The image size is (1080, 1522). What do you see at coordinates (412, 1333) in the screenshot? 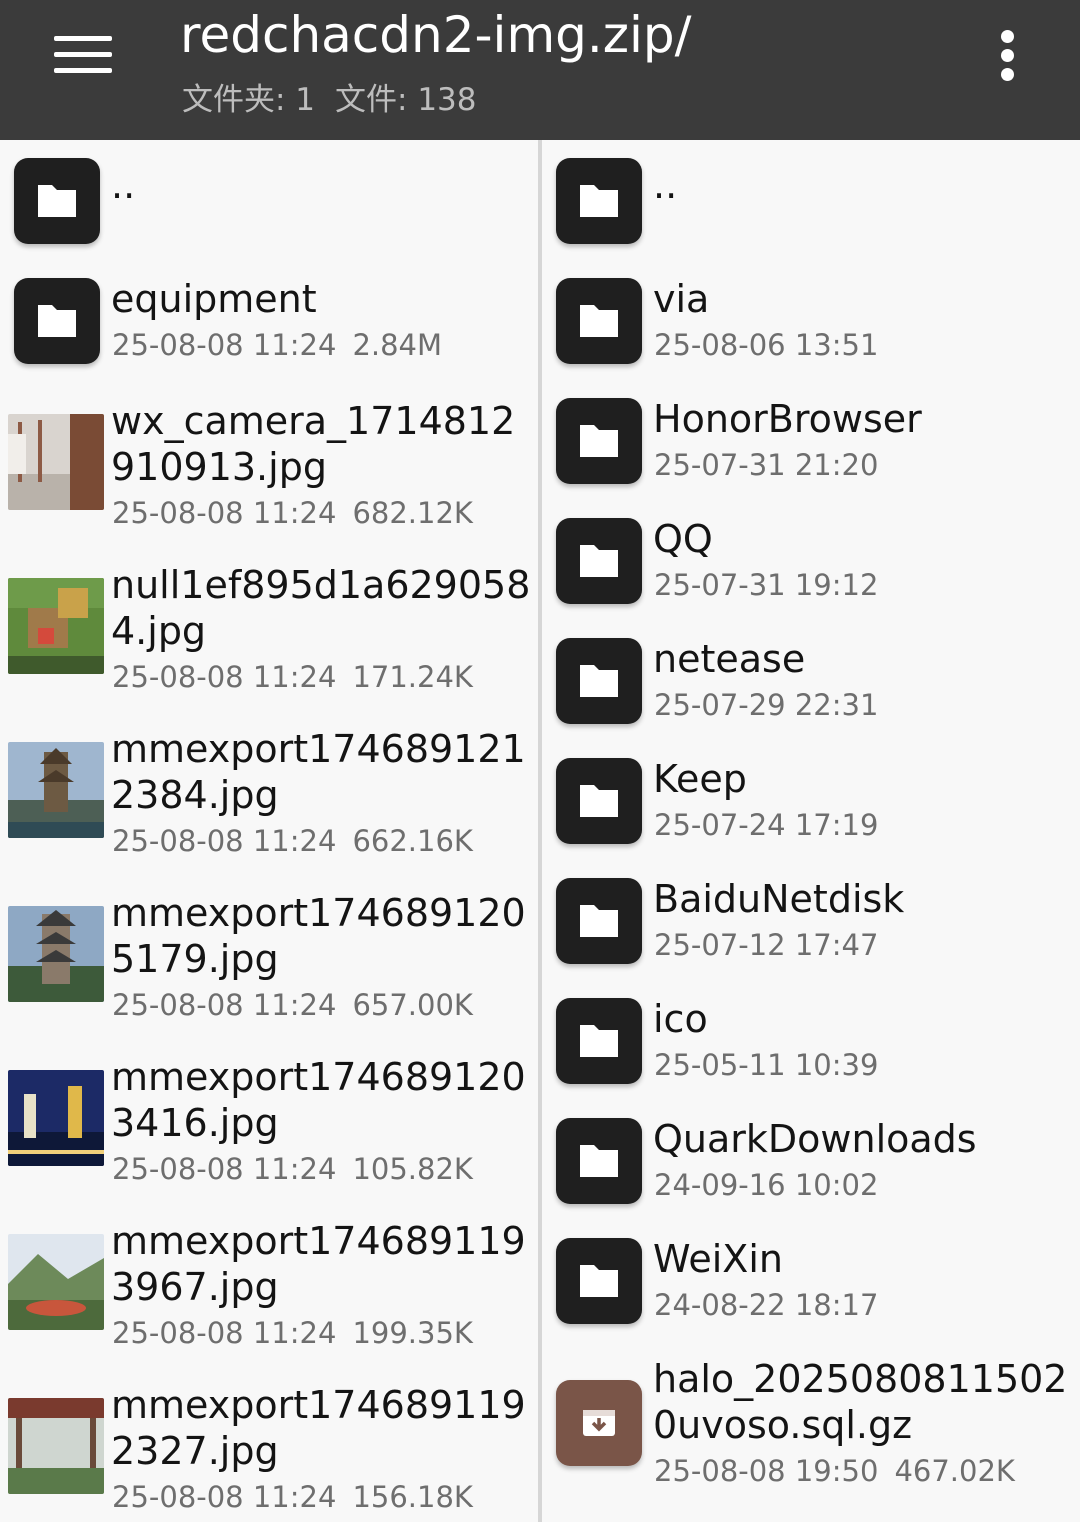
I see `file-size: 199.35K` at bounding box center [412, 1333].